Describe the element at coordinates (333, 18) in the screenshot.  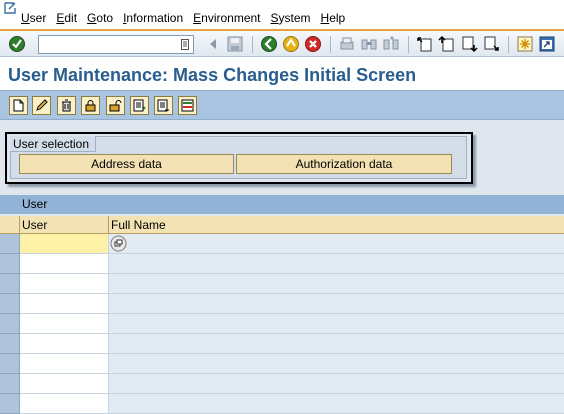
I see `menu-help: Help` at that location.